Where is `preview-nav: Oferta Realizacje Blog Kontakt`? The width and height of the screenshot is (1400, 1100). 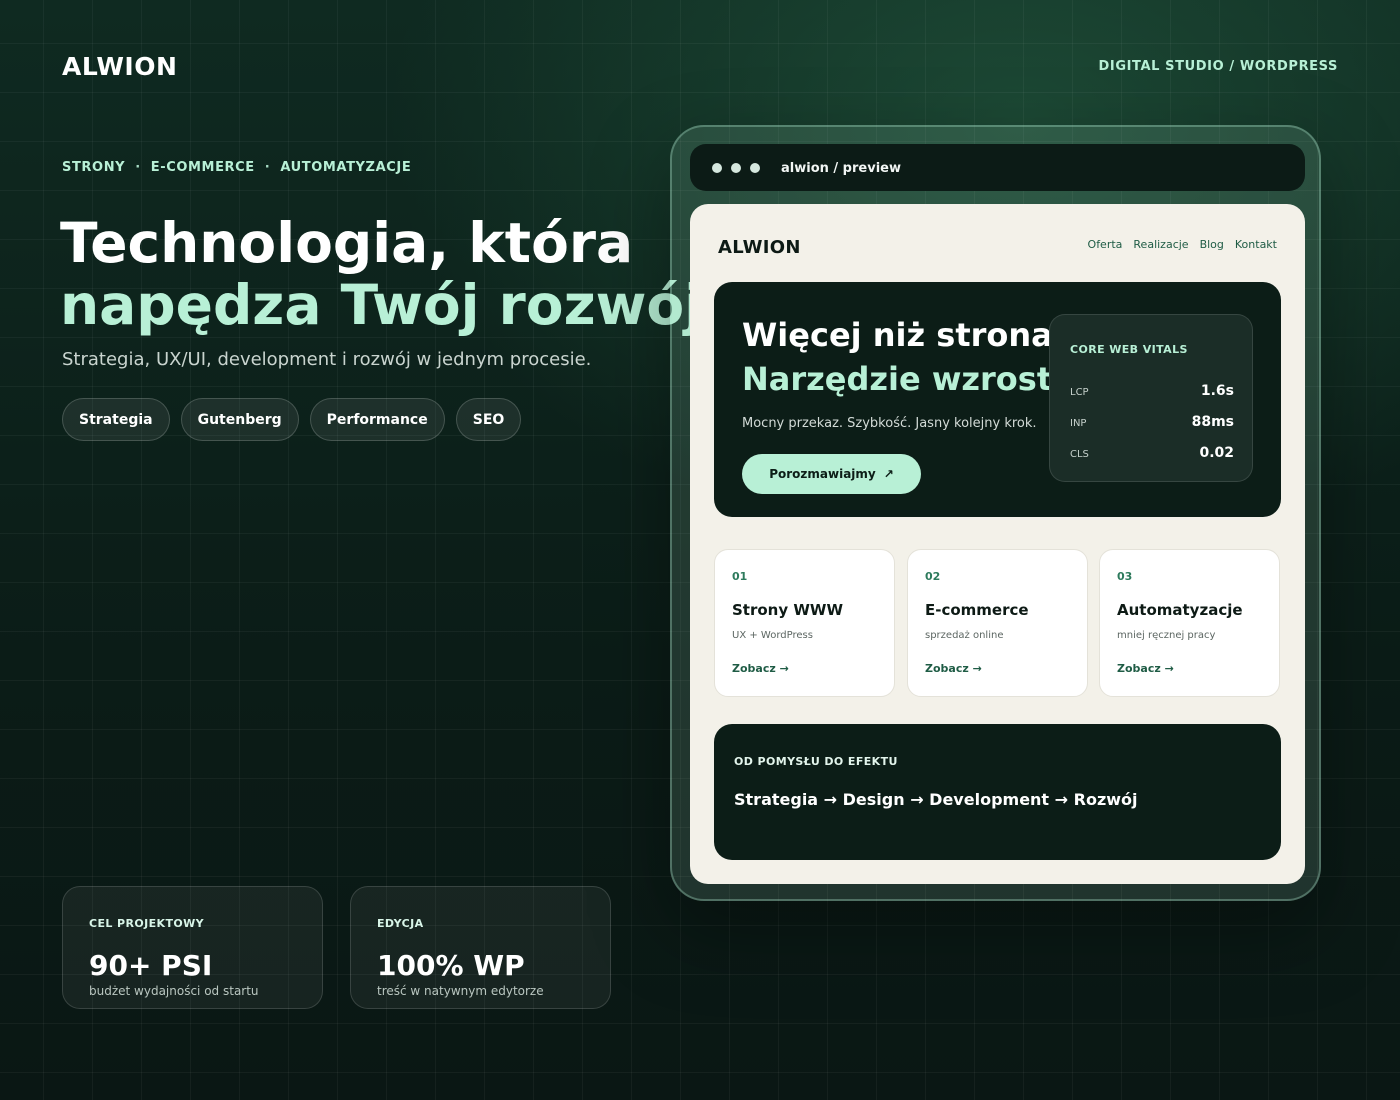 preview-nav: Oferta Realizacje Blog Kontakt is located at coordinates (1182, 244).